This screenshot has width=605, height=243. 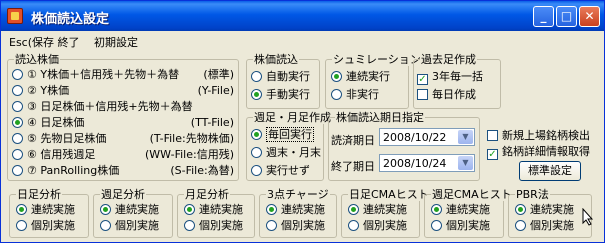 What do you see at coordinates (538, 152) in the screenshot?
I see `detail-info-checkbox: ✓ 銘柄詳細情報取得` at bounding box center [538, 152].